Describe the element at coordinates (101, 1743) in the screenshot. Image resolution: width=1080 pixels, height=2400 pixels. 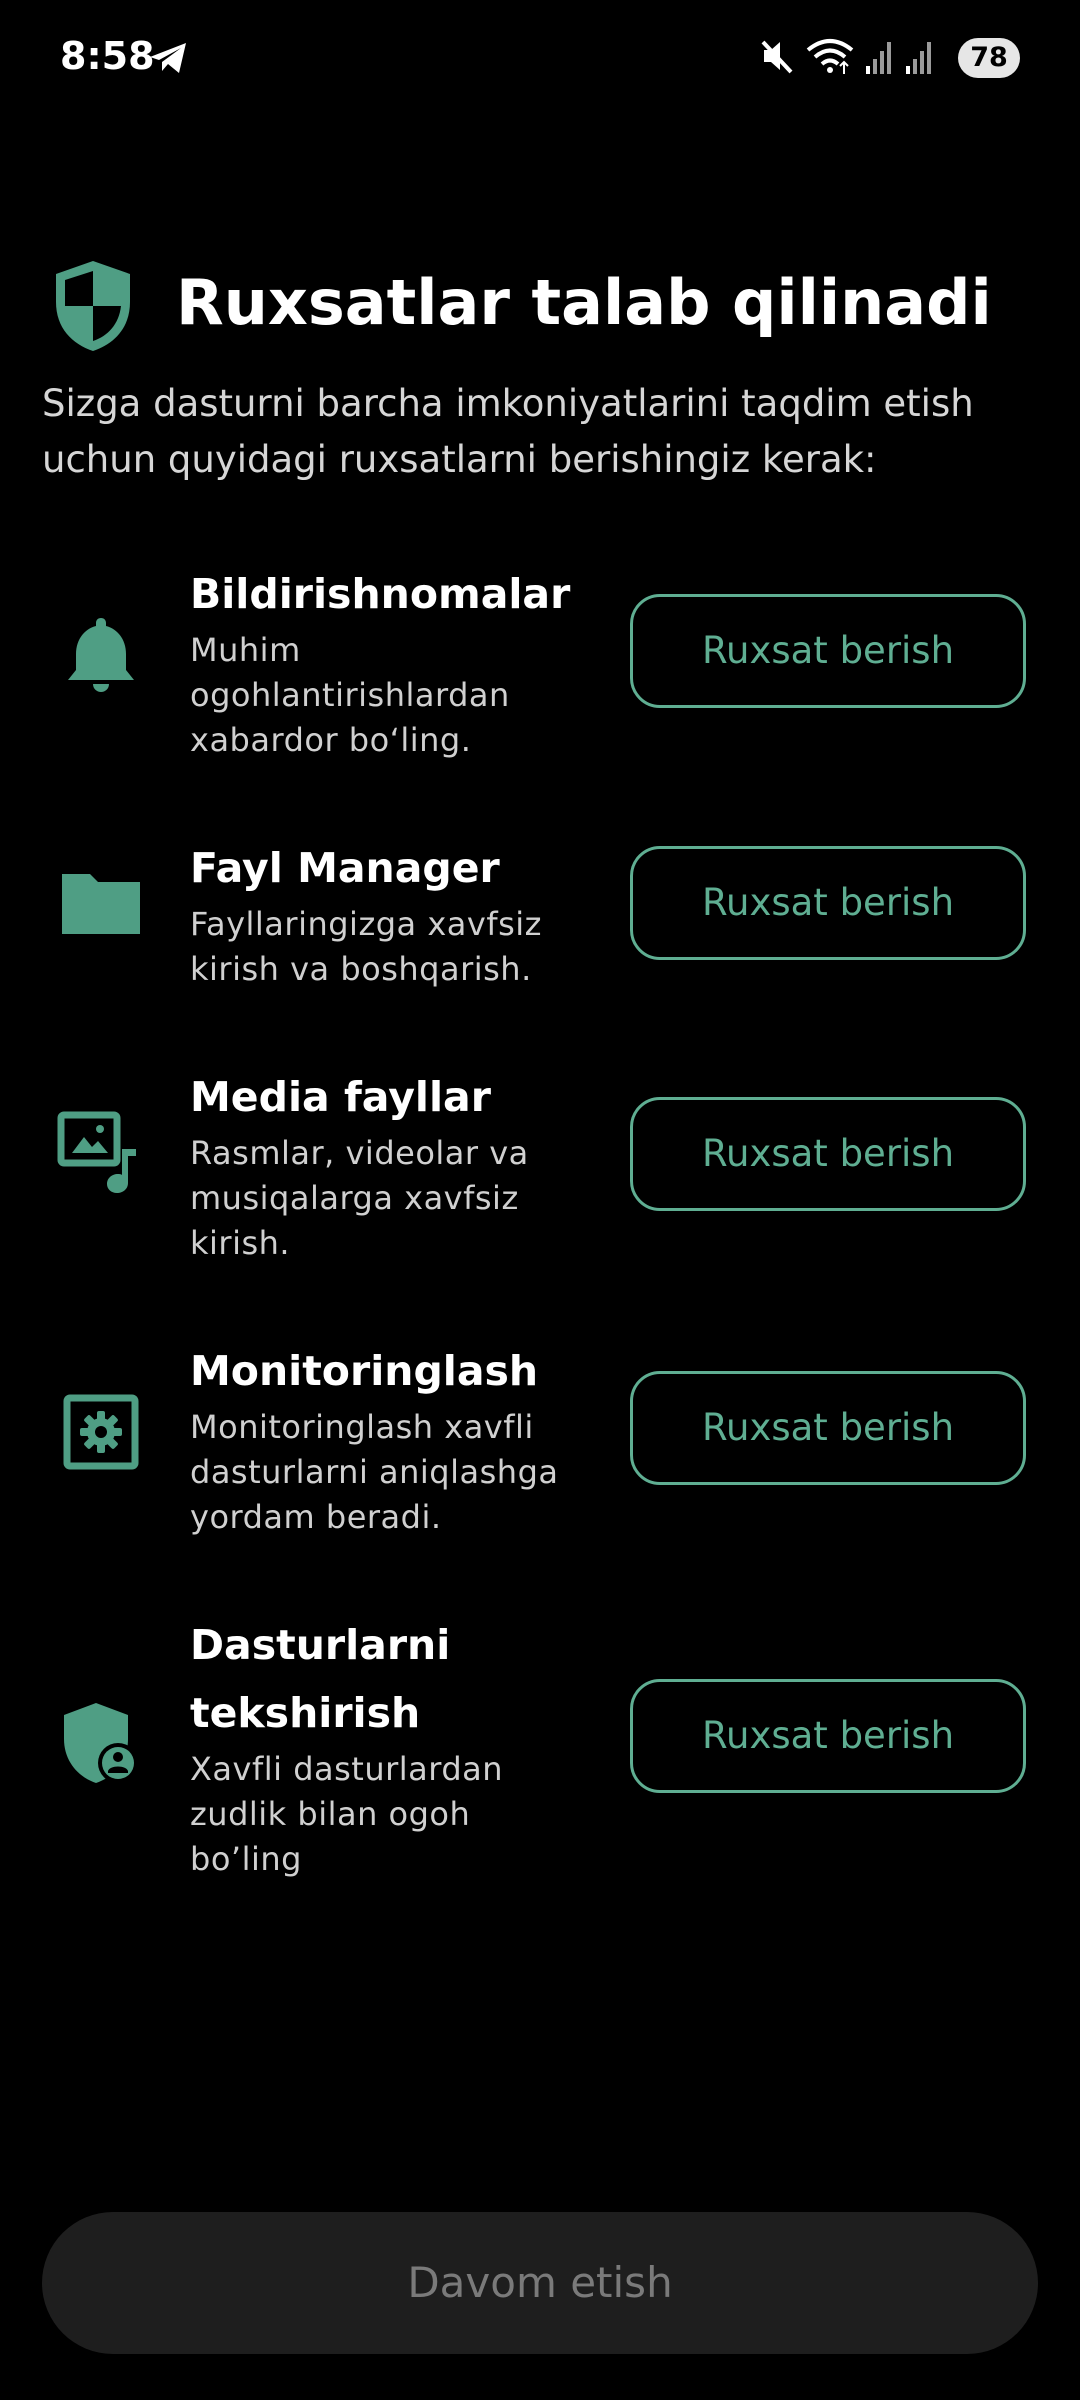
I see `shield-user-icon` at that location.